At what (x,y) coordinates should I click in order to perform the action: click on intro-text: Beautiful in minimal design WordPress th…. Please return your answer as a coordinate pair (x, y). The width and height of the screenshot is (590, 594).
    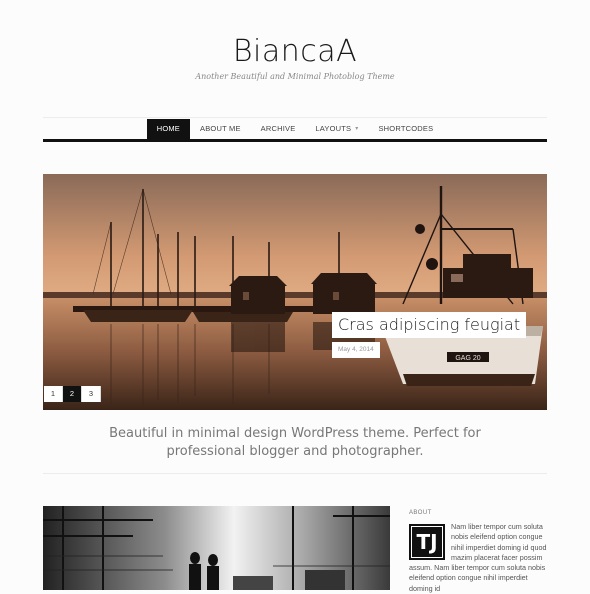
    Looking at the image, I should click on (295, 443).